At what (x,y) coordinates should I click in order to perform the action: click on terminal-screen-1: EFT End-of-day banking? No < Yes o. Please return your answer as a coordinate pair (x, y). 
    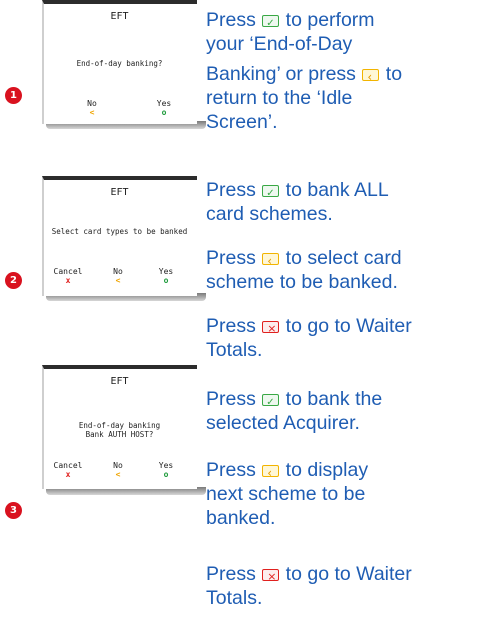
    Looking at the image, I should click on (119, 62).